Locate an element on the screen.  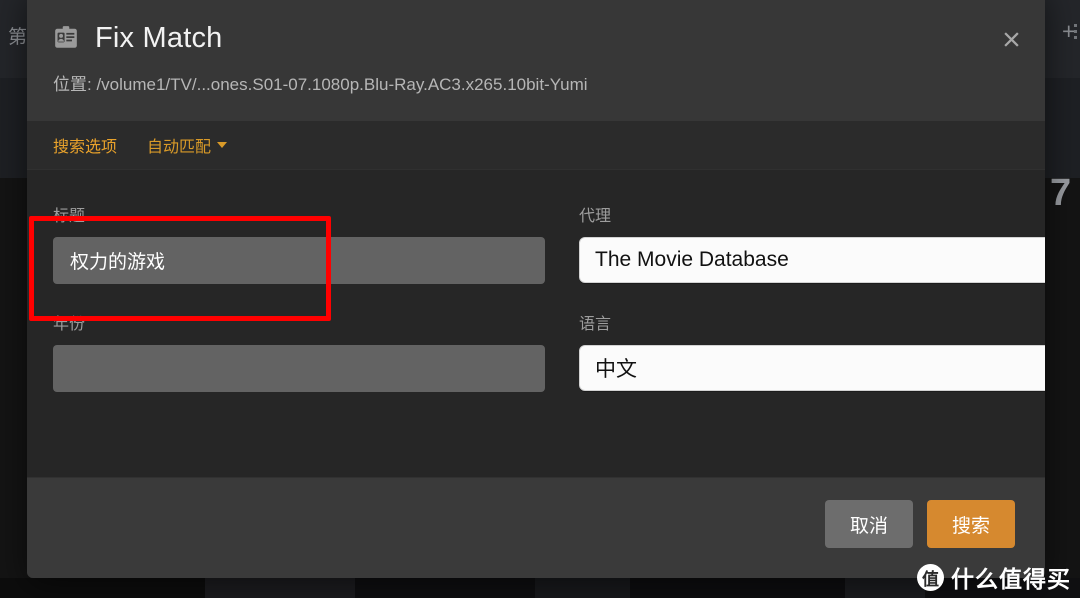
close-button is located at coordinates (1011, 39).